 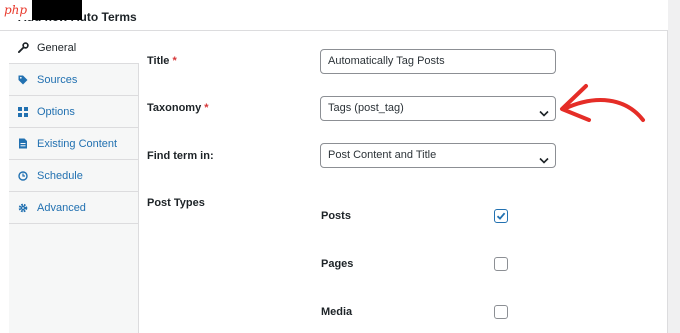 I want to click on pages-checkbox, so click(x=501, y=264).